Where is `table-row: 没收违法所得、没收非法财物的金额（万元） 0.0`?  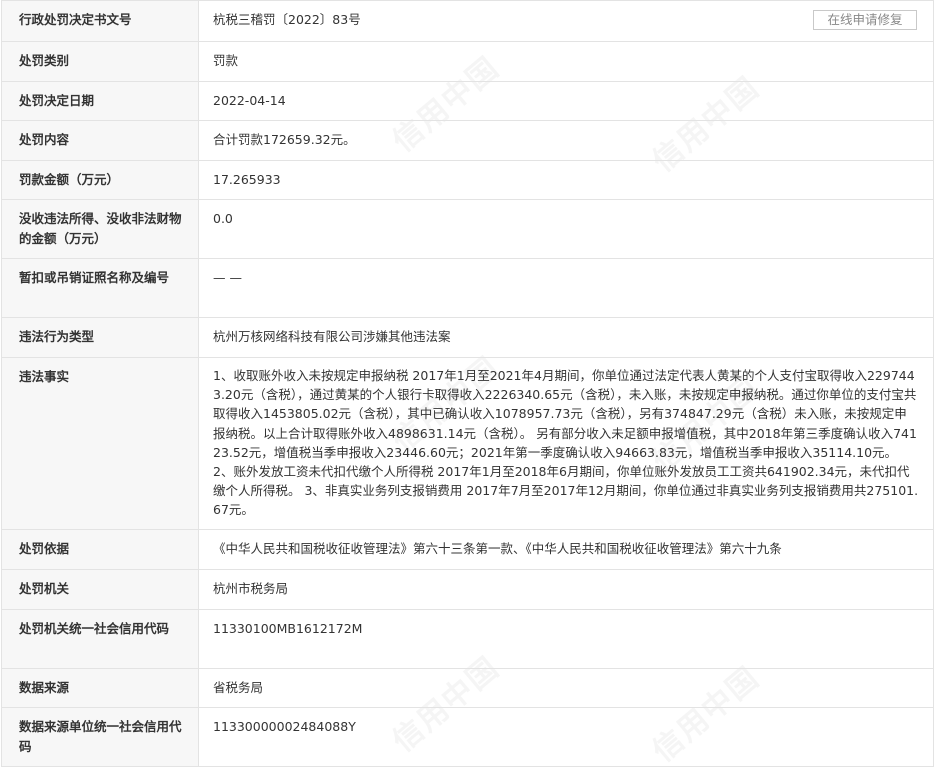
table-row: 没收违法所得、没收非法财物的金额（万元） 0.0 is located at coordinates (467, 229).